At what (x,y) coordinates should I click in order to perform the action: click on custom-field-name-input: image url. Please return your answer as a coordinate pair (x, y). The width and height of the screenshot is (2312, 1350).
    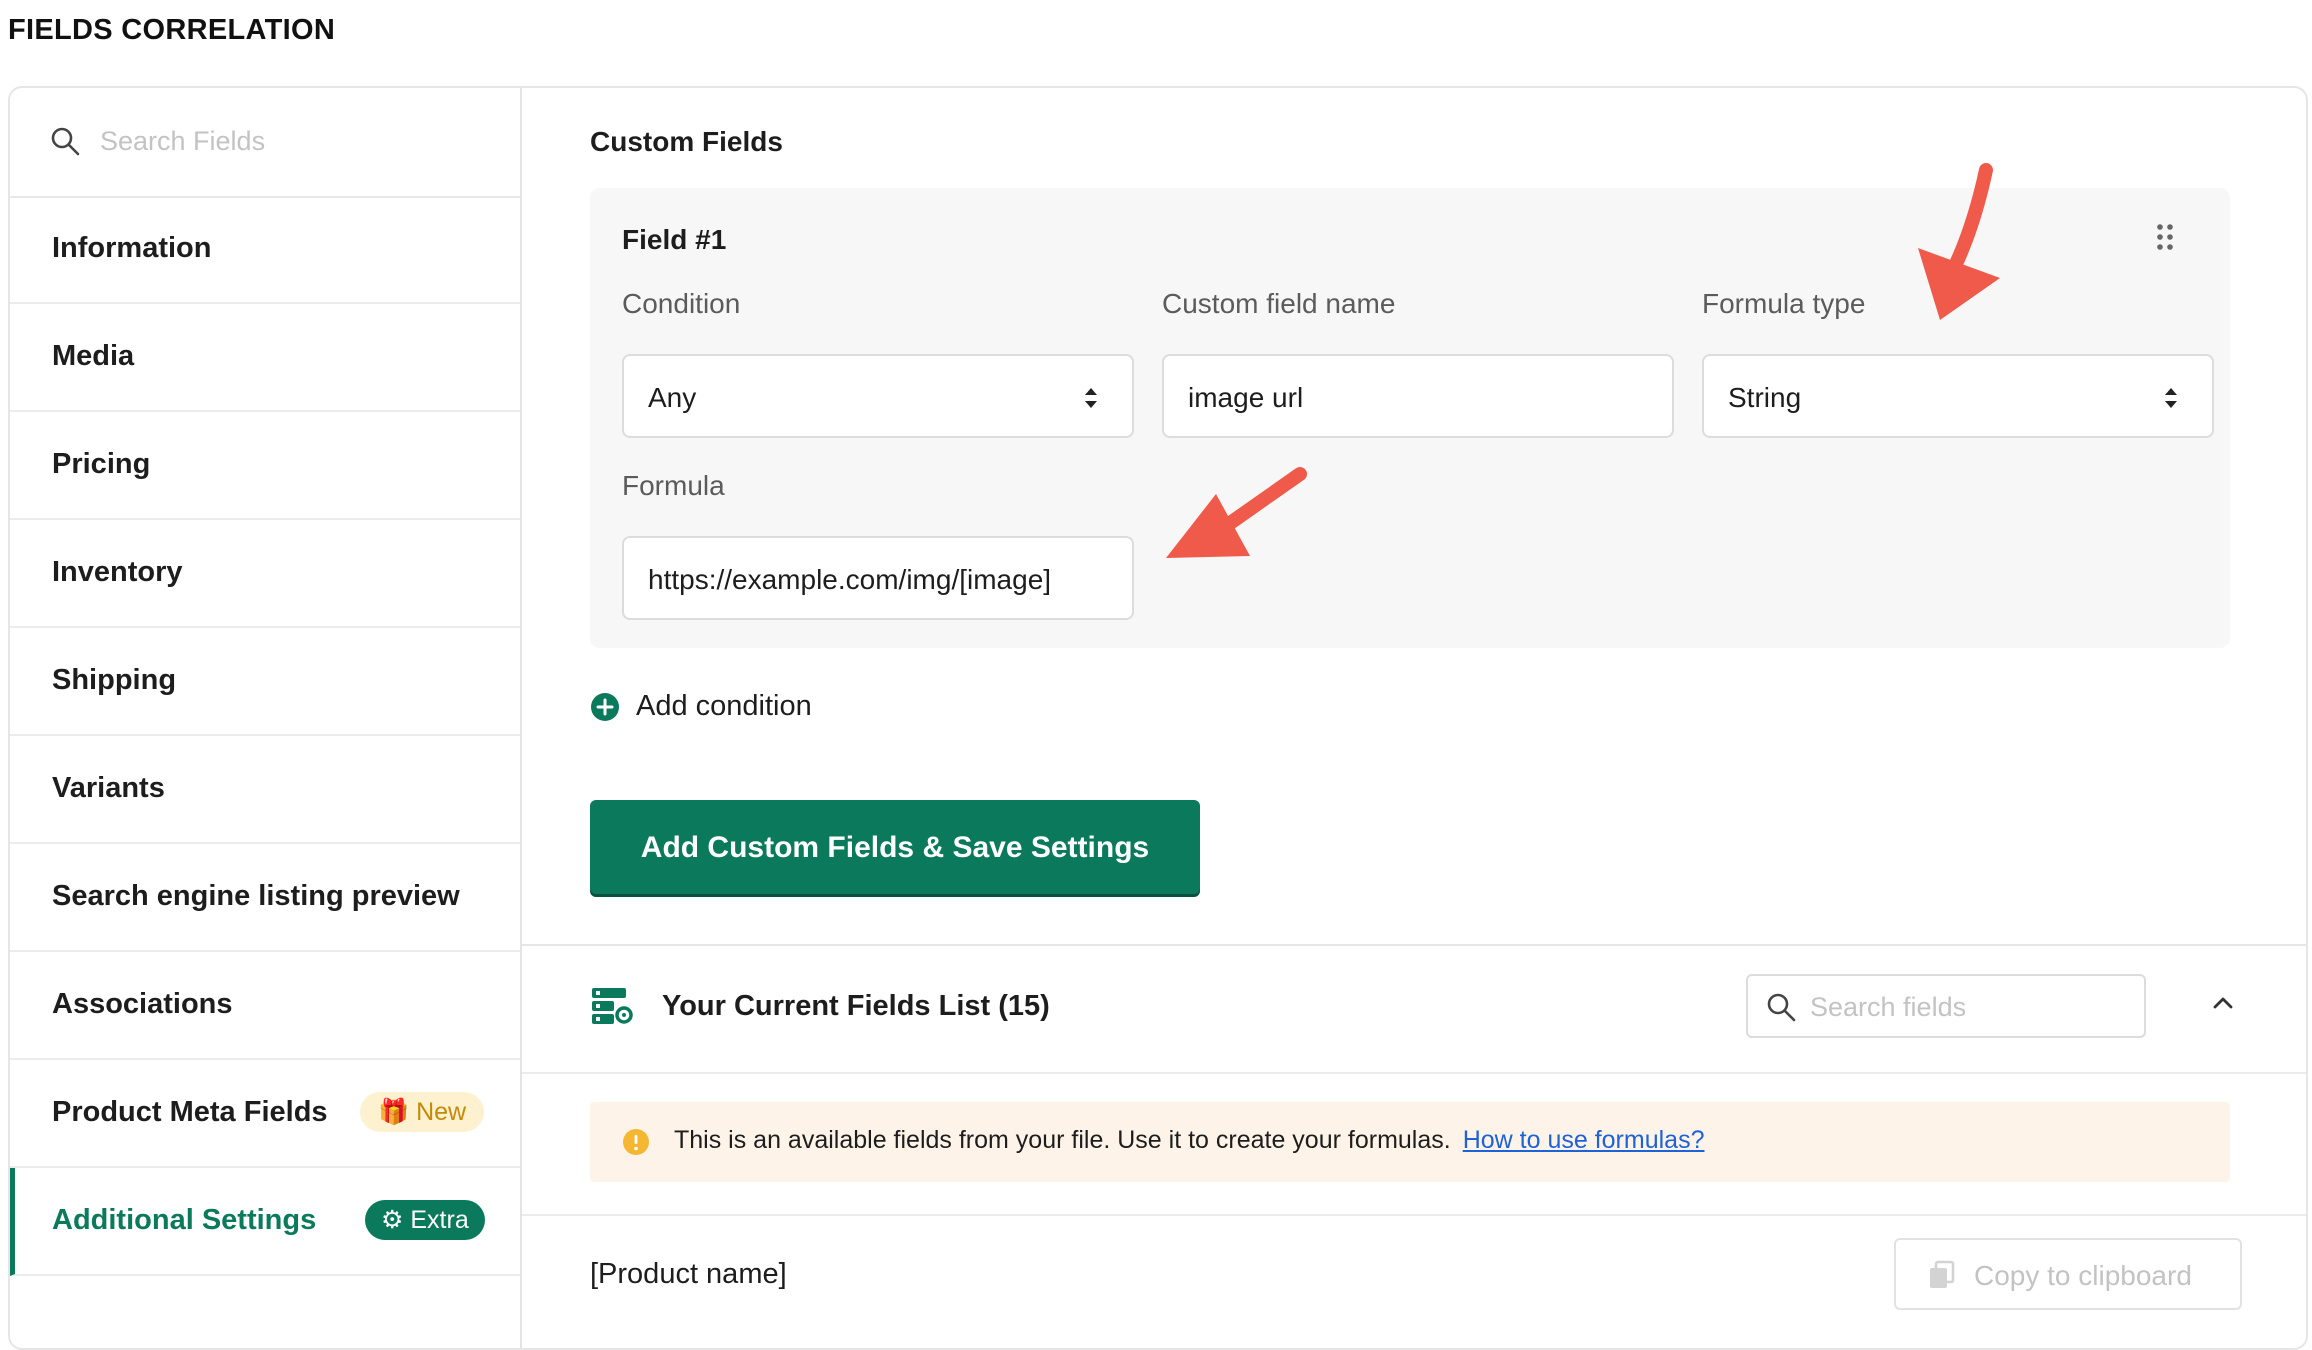
    Looking at the image, I should click on (1418, 396).